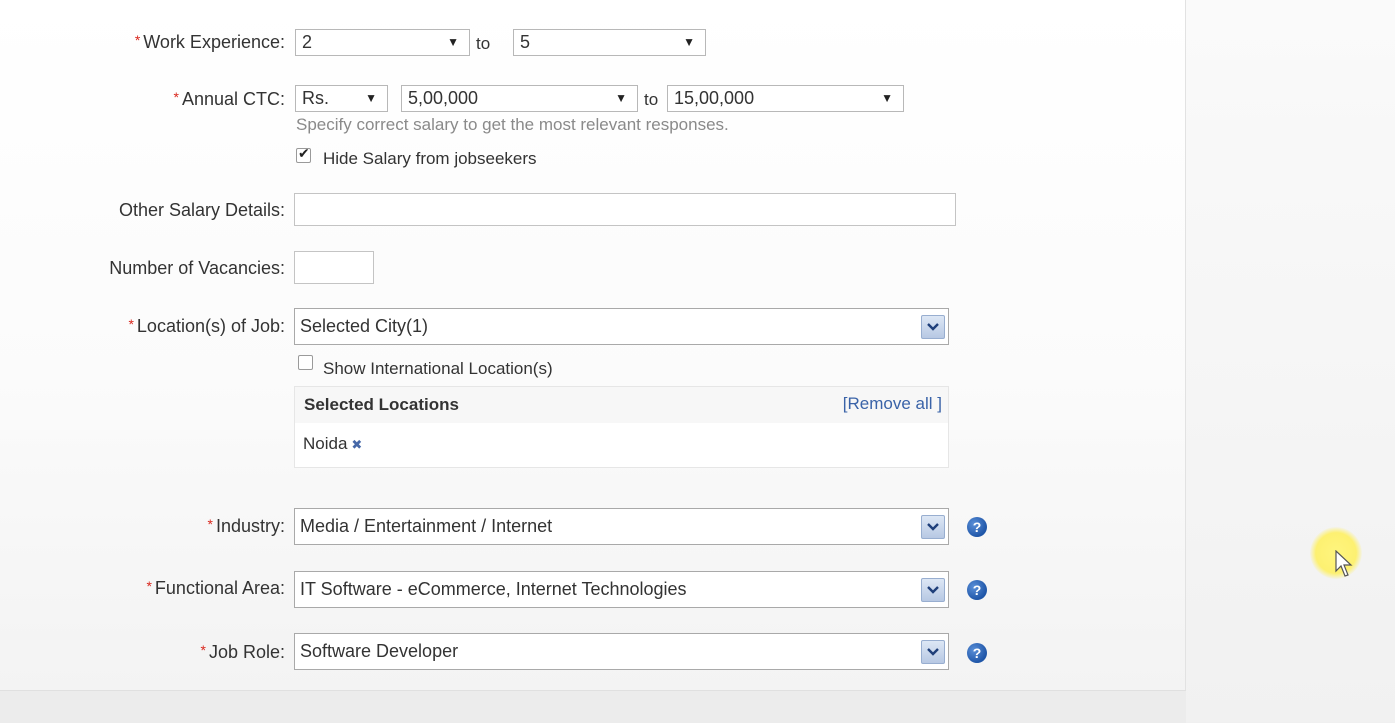 The height and width of the screenshot is (723, 1395). I want to click on work-experience-to-label: to, so click(483, 43).